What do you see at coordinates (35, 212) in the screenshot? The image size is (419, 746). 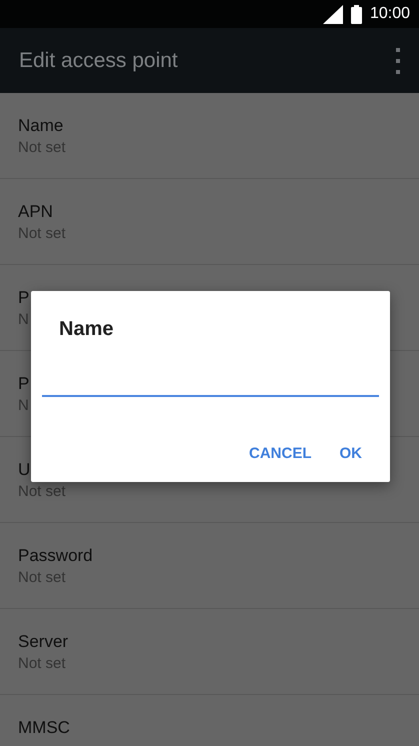 I see `setting-title: APN` at bounding box center [35, 212].